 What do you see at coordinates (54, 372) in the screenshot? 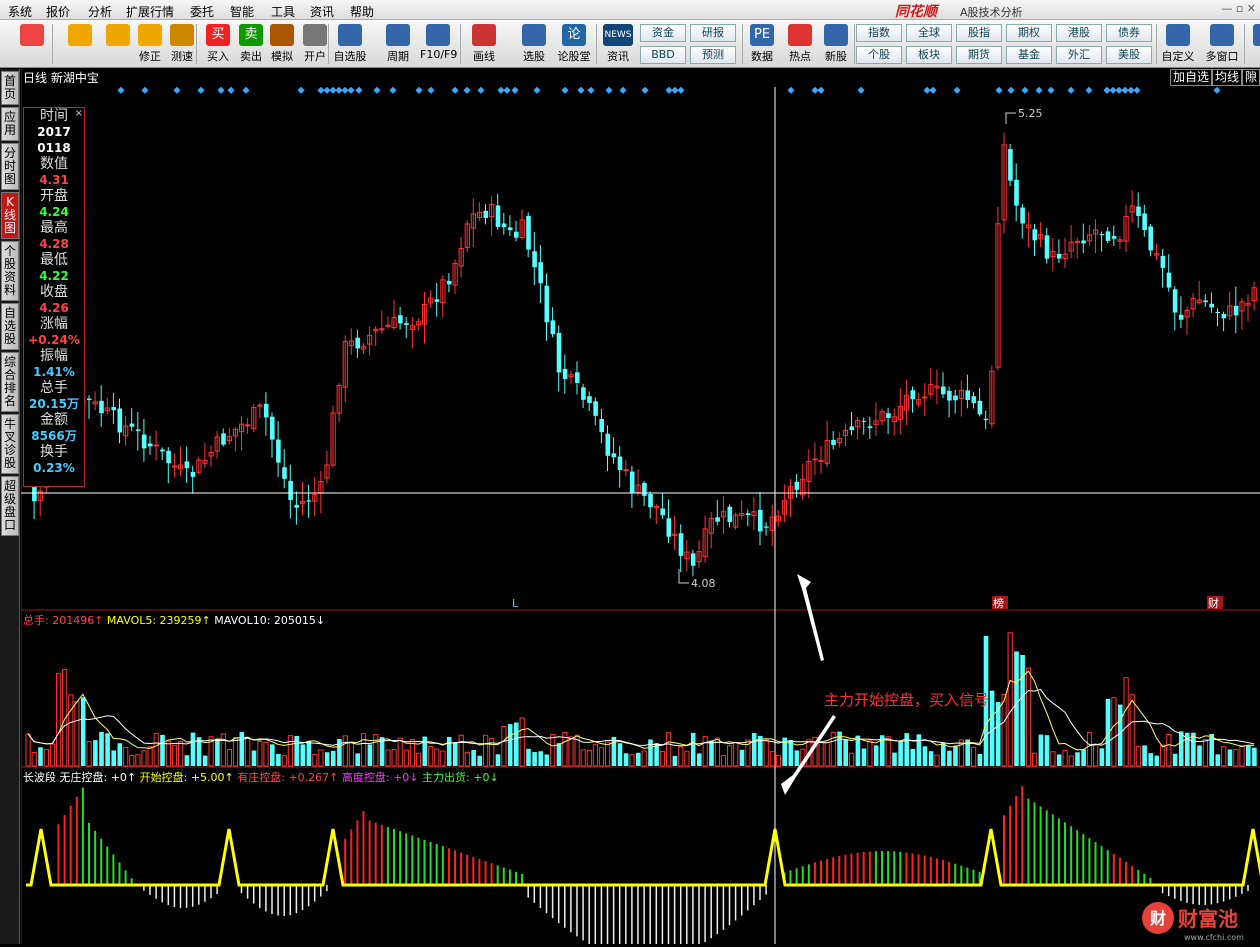
I see `info-value: 1.41%` at bounding box center [54, 372].